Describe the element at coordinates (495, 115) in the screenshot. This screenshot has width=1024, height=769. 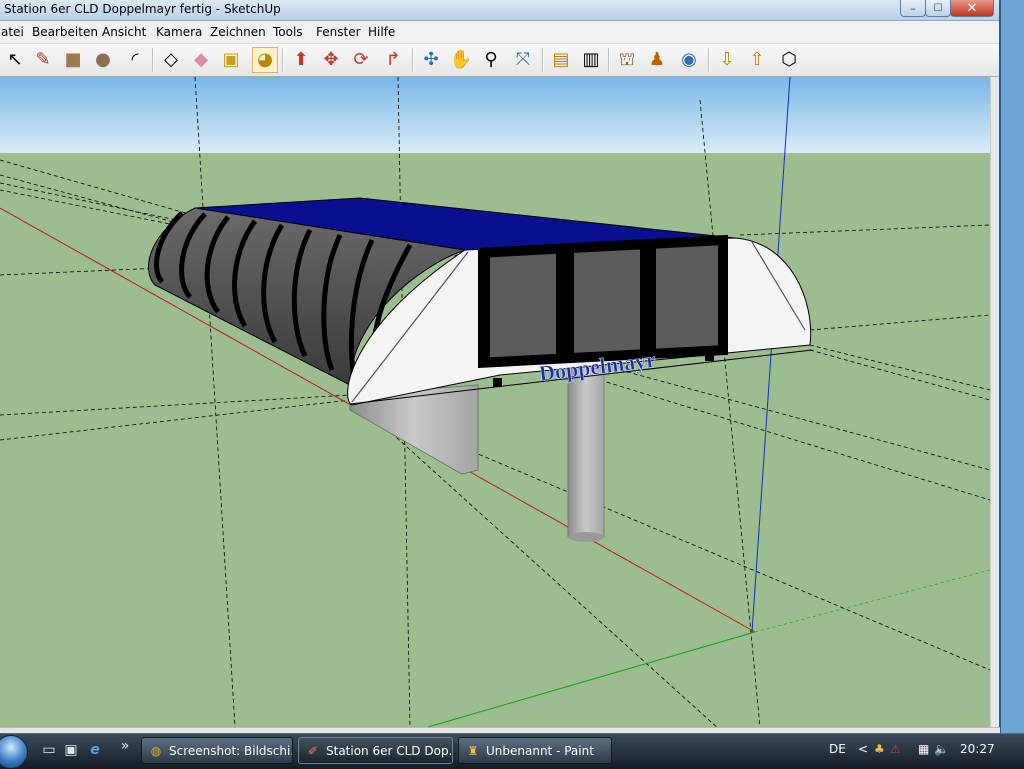
I see `sky` at that location.